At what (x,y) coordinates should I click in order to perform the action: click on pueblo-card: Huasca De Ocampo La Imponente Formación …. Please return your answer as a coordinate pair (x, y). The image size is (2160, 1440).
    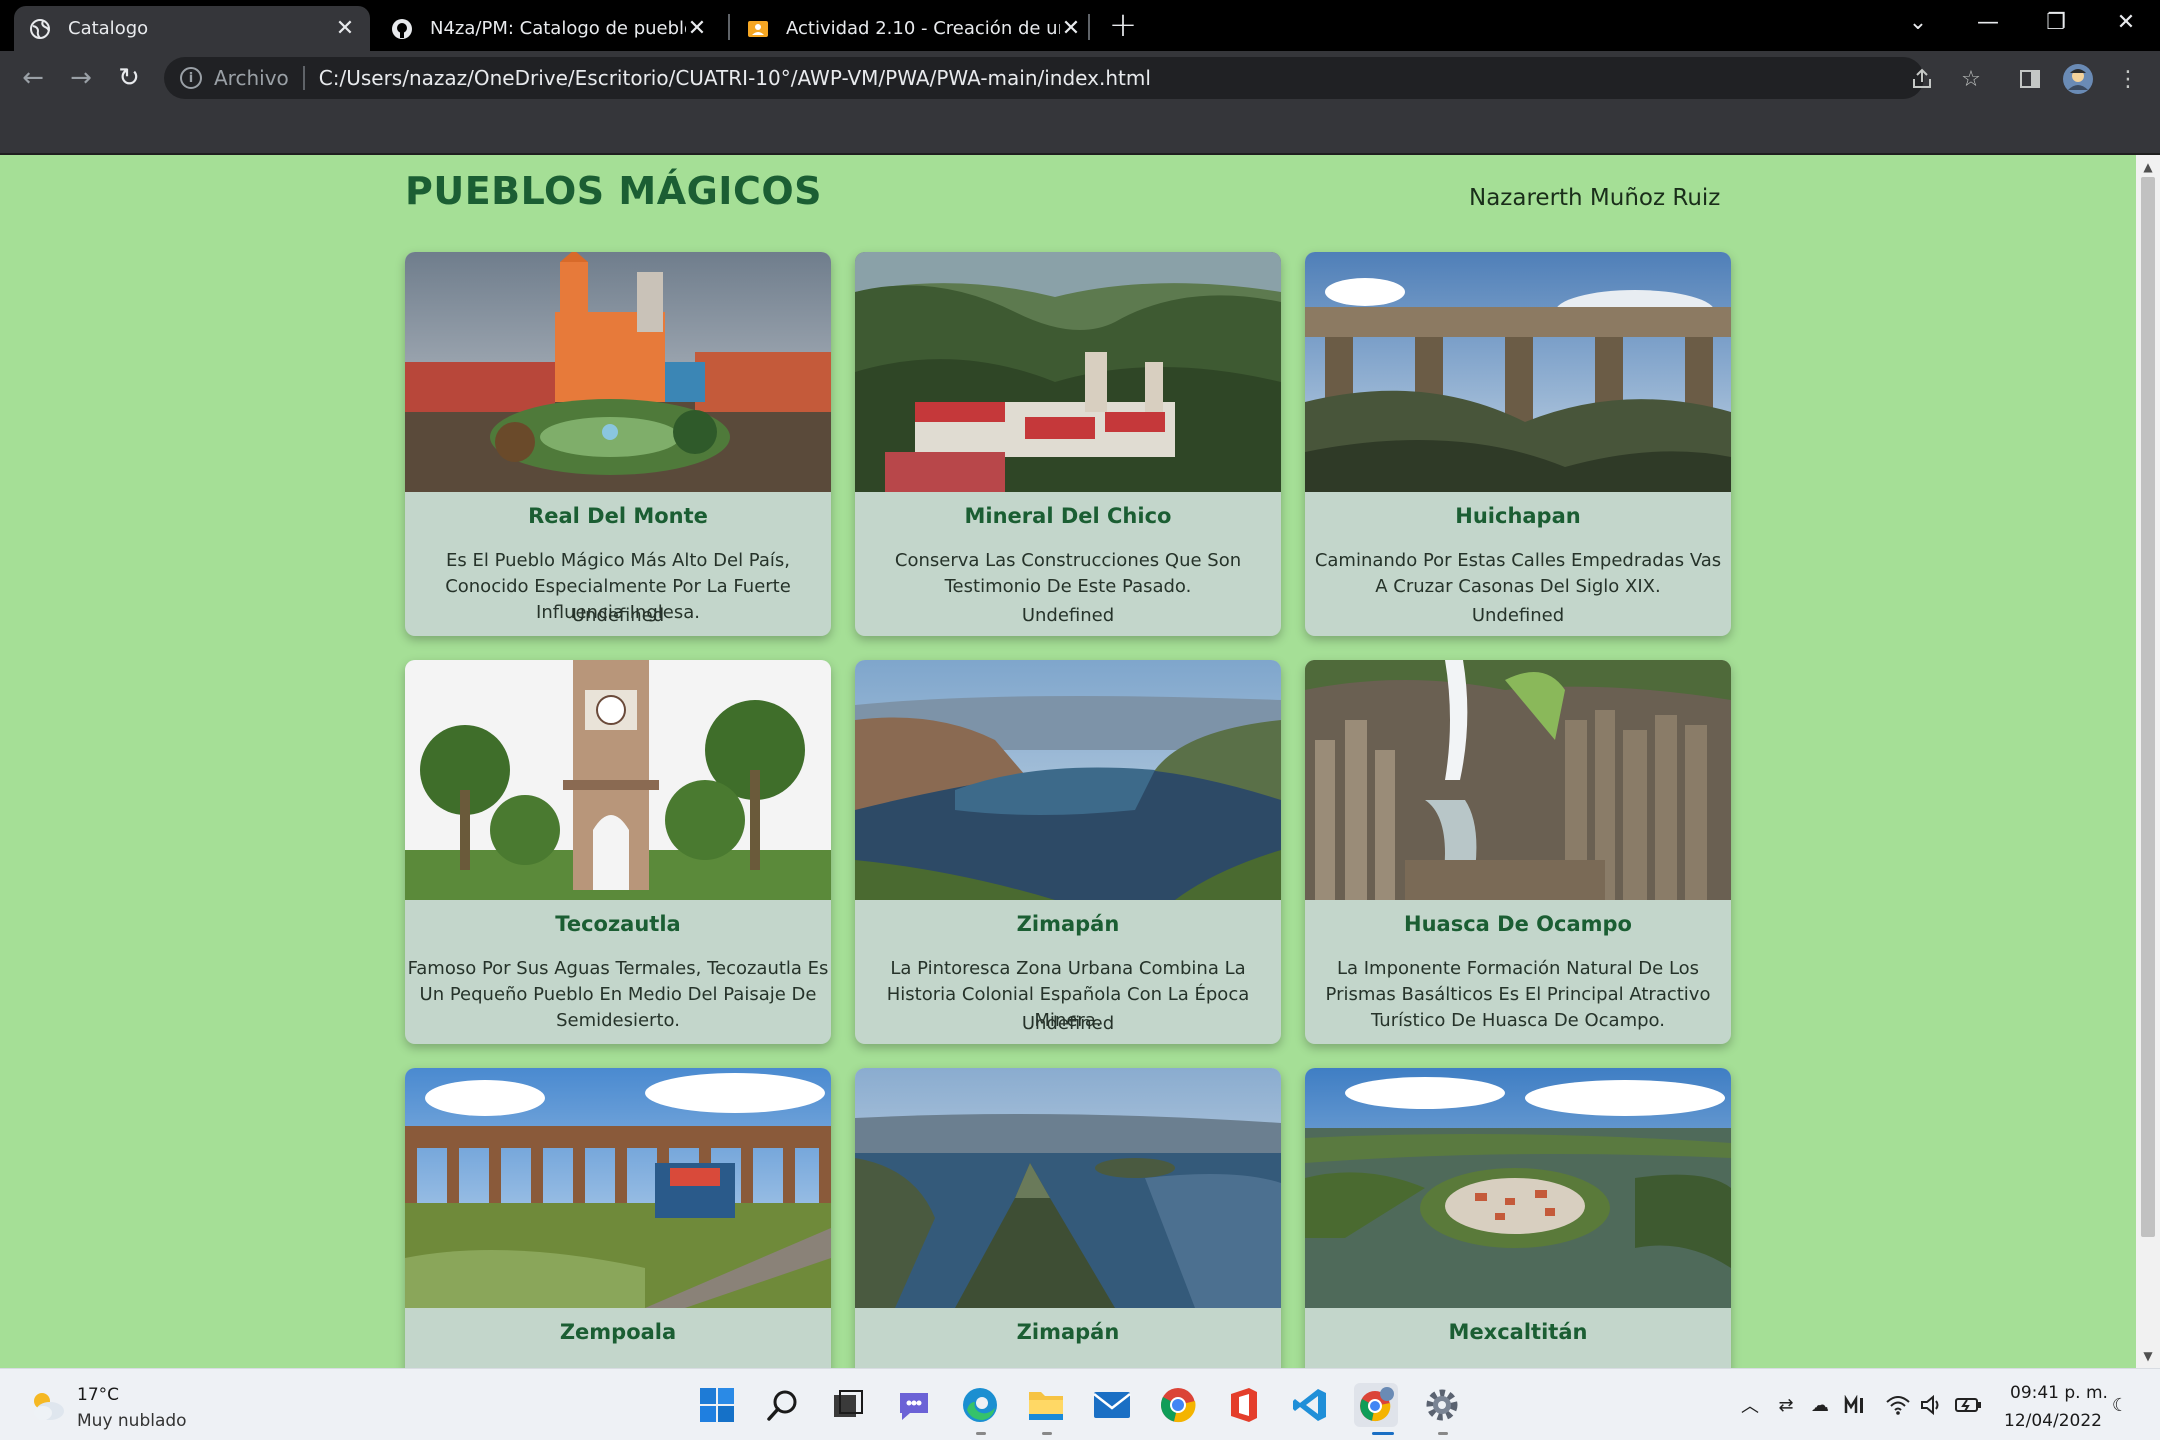
    Looking at the image, I should click on (1518, 852).